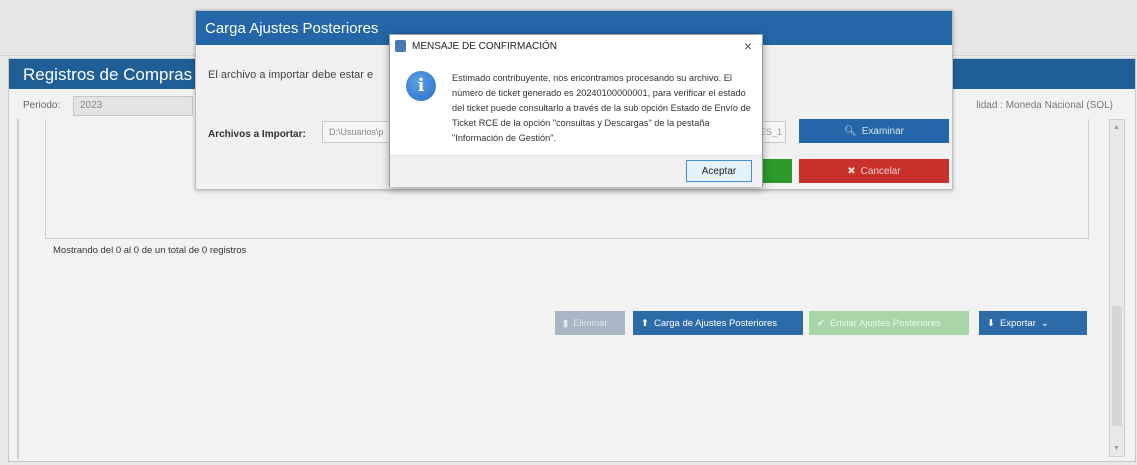 The width and height of the screenshot is (1137, 465). Describe the element at coordinates (885, 323) in the screenshot. I see `enviar-label: Enviar Ajustes Posteriores` at that location.